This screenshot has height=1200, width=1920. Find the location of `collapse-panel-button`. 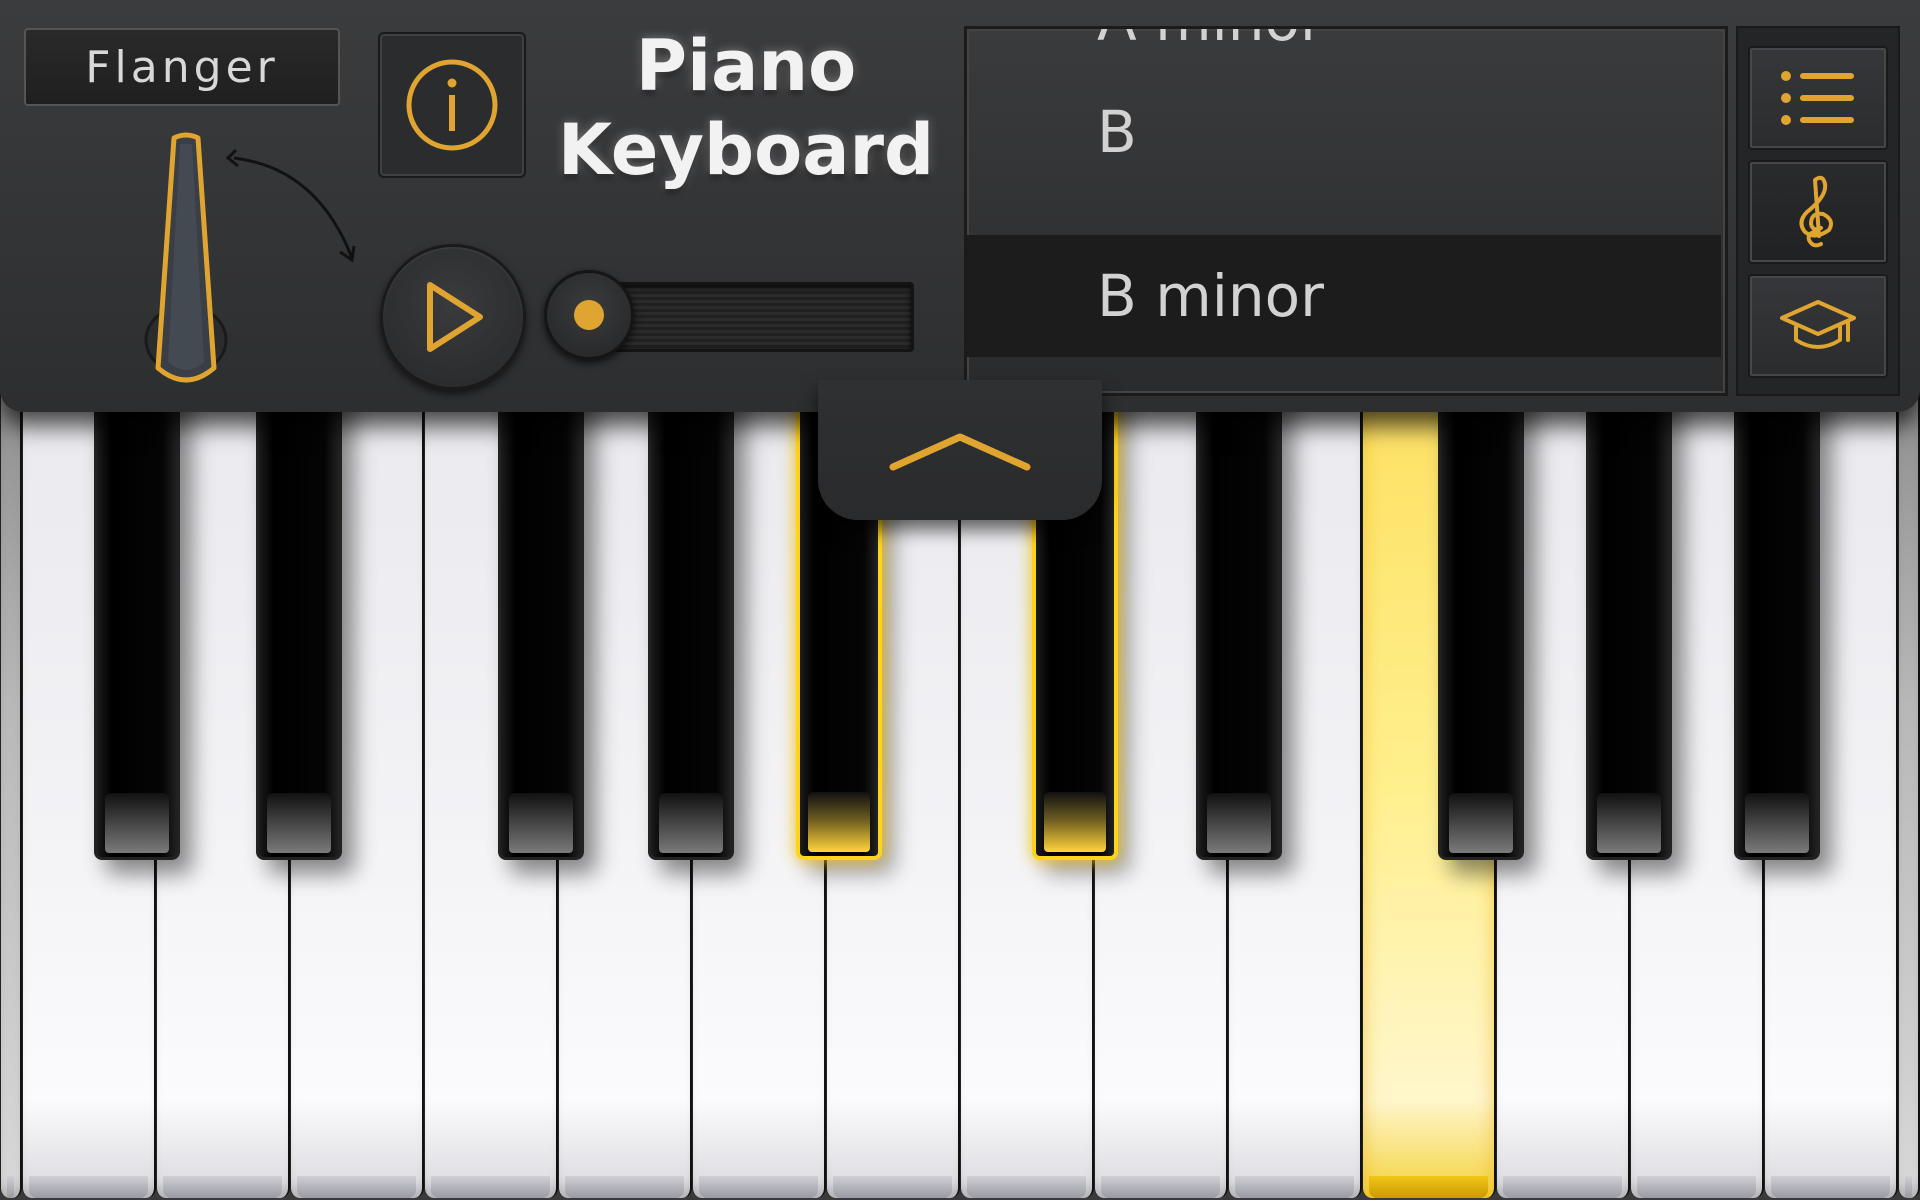

collapse-panel-button is located at coordinates (960, 450).